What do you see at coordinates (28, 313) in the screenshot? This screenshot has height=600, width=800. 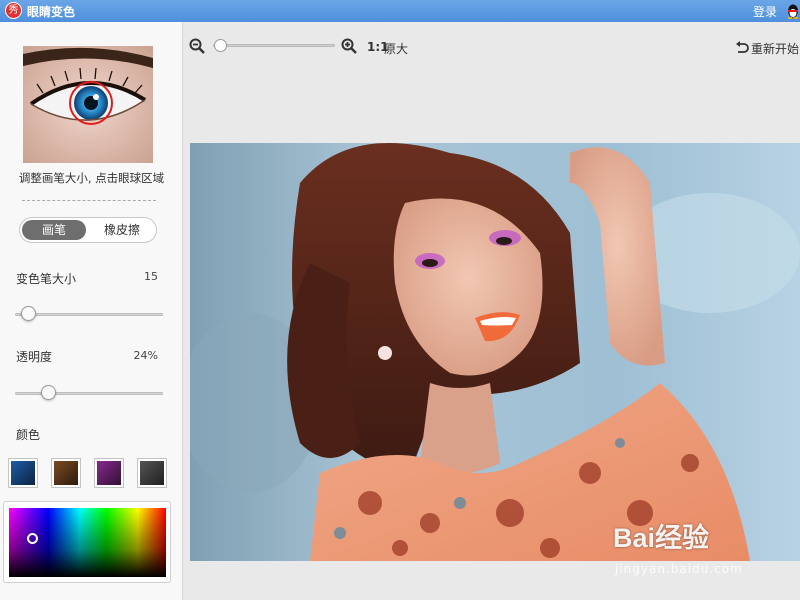 I see `brush-size-slider-thumb` at bounding box center [28, 313].